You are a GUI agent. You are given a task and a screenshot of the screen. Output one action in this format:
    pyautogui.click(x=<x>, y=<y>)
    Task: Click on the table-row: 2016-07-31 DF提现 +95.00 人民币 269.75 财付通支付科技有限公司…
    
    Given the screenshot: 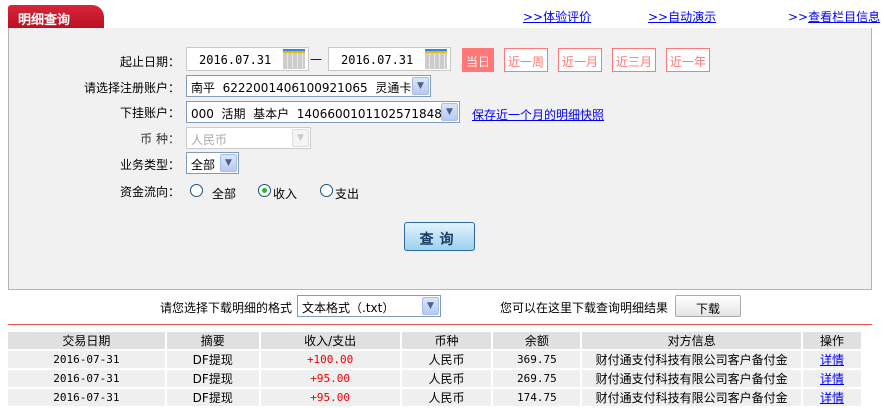 What is the action you would take?
    pyautogui.click(x=435, y=379)
    